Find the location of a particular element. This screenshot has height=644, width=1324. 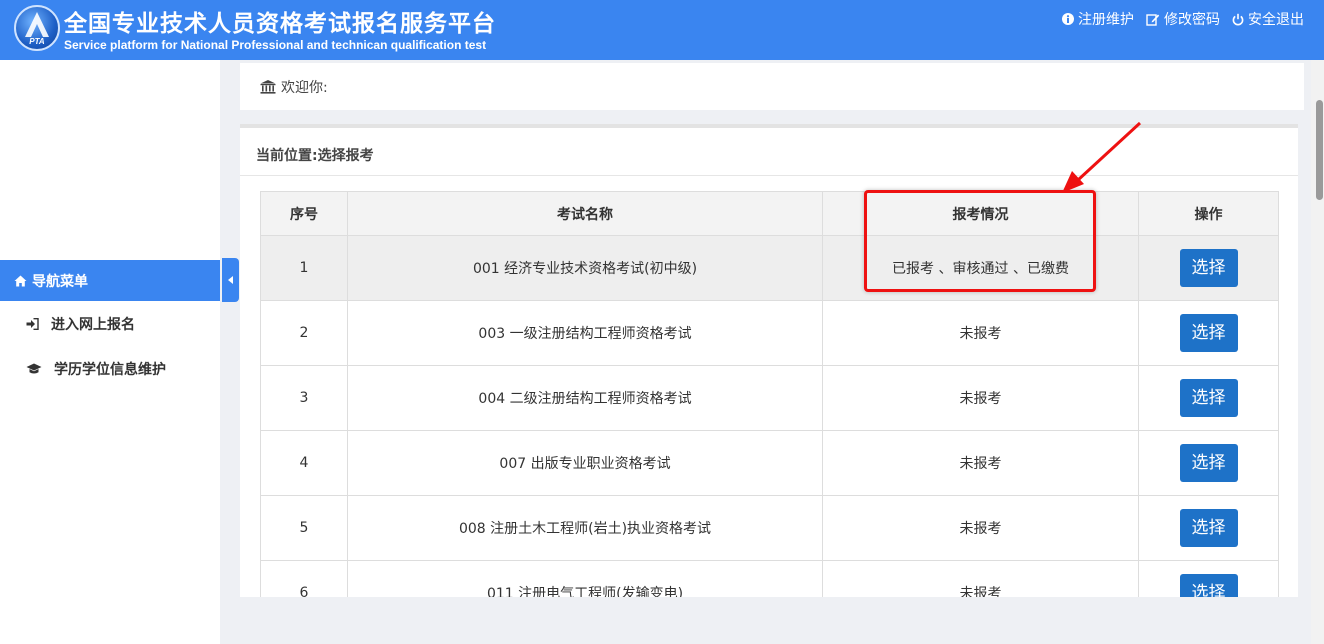

exam-name: 001 经济专业技术资格考试(初中级) is located at coordinates (585, 268).